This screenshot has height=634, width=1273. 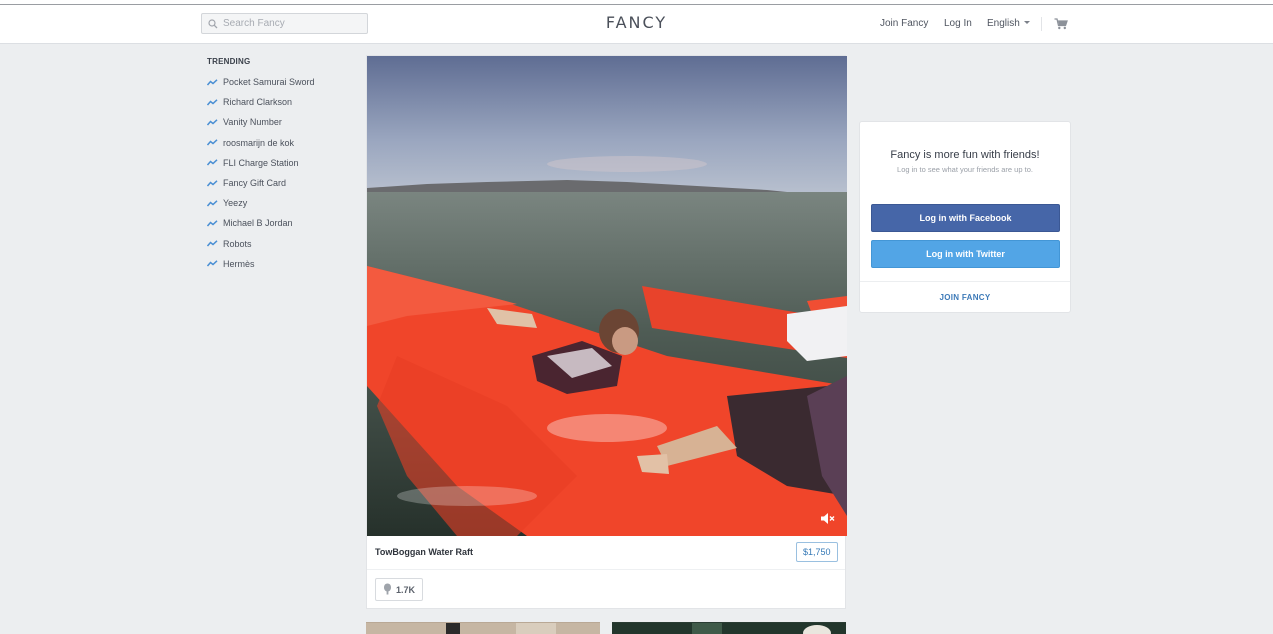 I want to click on trending-title: TRENDING, so click(x=229, y=61).